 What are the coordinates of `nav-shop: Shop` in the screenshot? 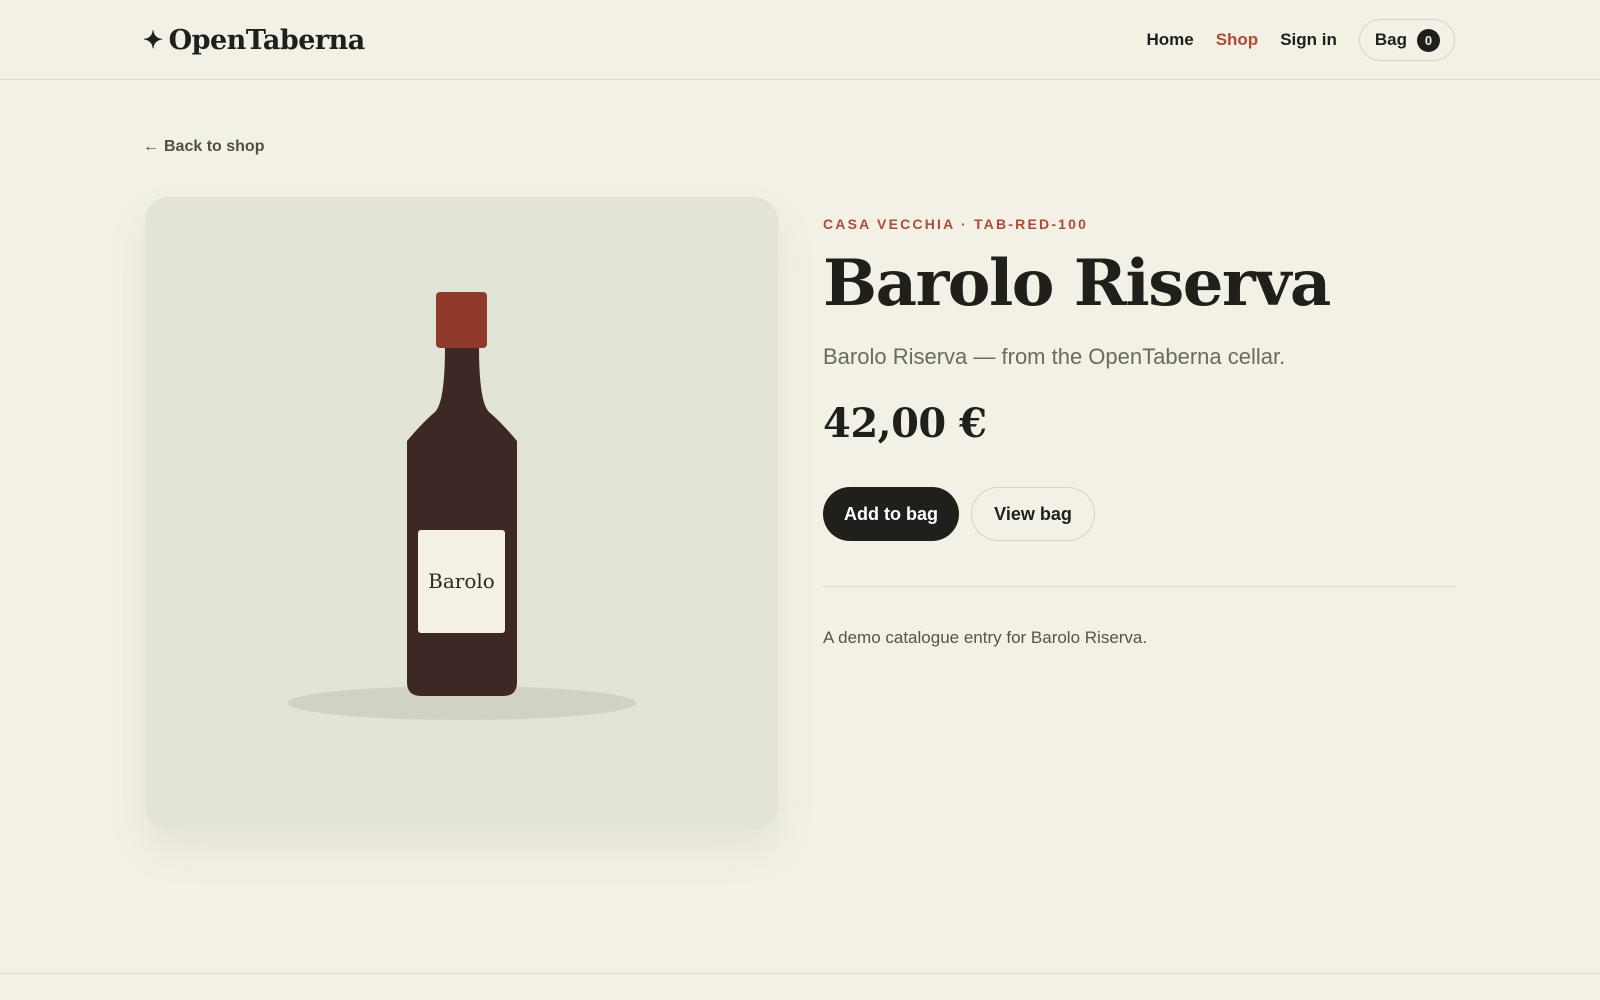 It's located at (1237, 40).